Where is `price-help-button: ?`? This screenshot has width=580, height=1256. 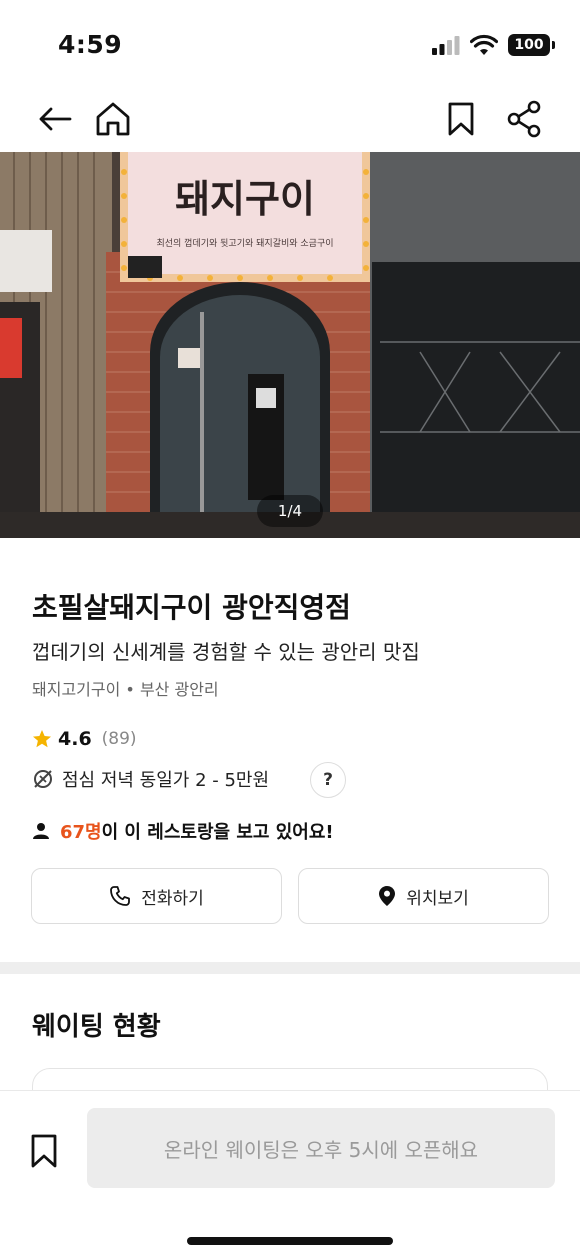
price-help-button: ? is located at coordinates (328, 780).